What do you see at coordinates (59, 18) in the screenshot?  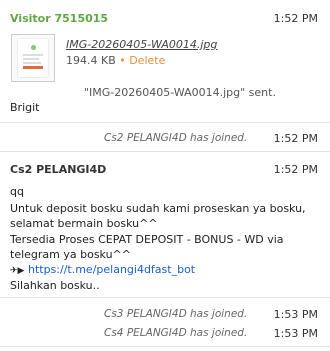 I see `visitor-name: Visitor 7515015` at bounding box center [59, 18].